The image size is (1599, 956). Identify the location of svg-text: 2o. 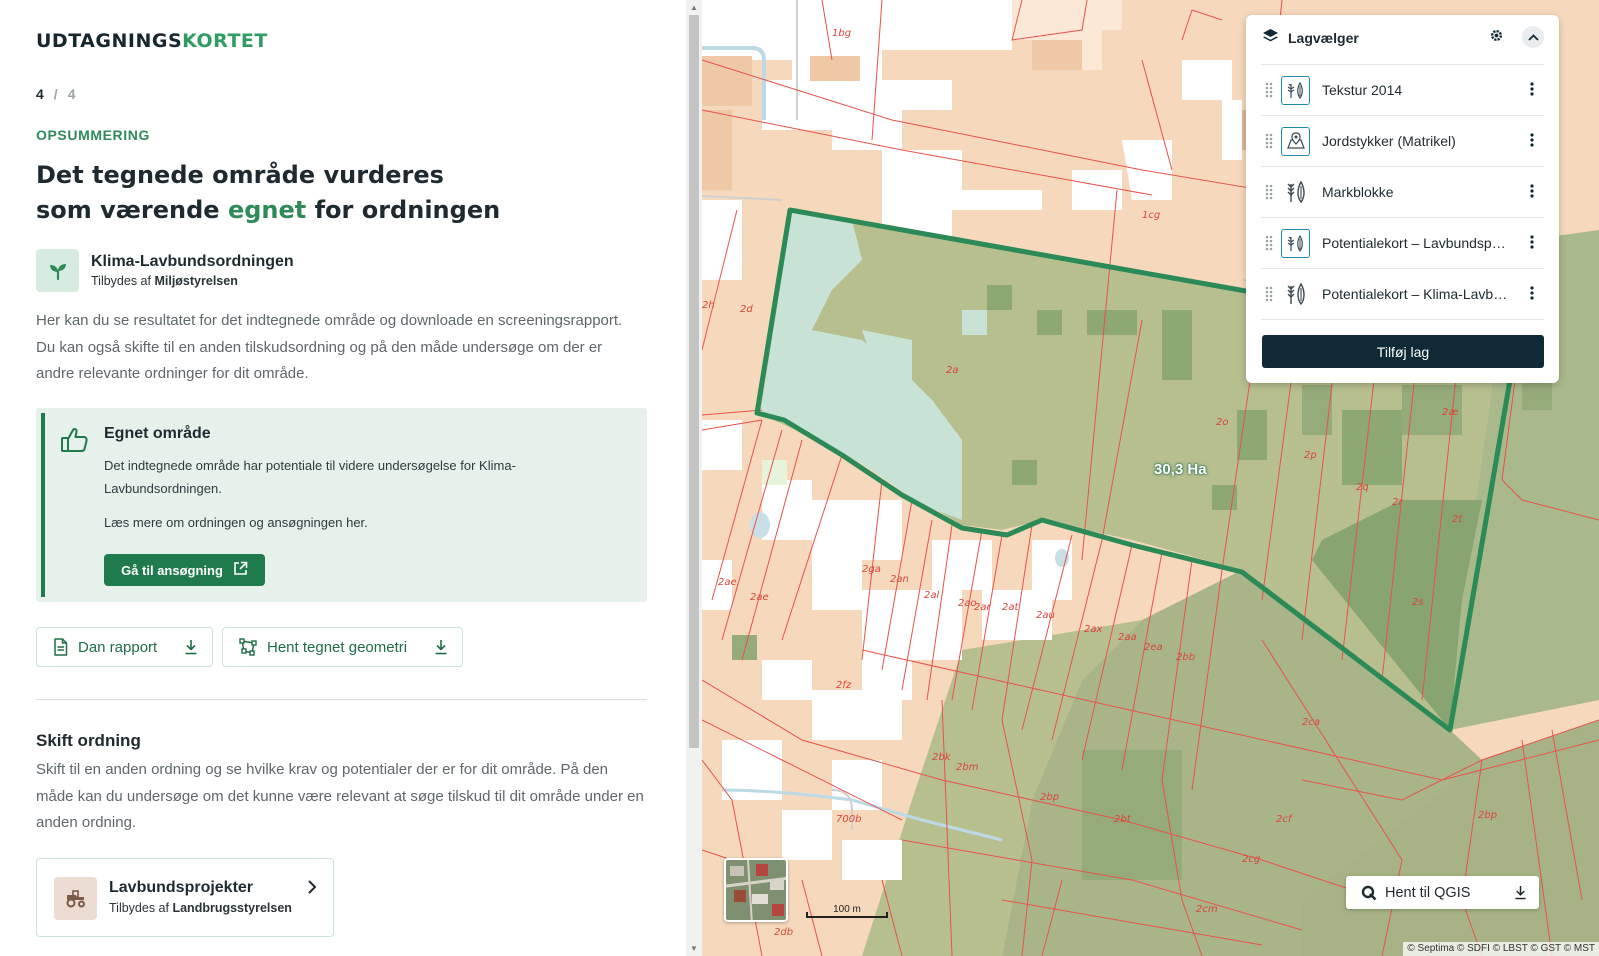
(1222, 422).